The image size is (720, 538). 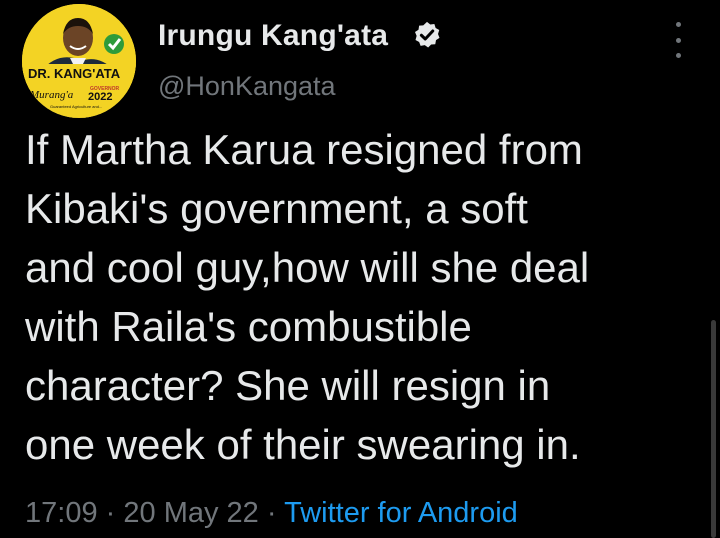 I want to click on tweet-text-line: with Raila's combustible, so click(x=248, y=326).